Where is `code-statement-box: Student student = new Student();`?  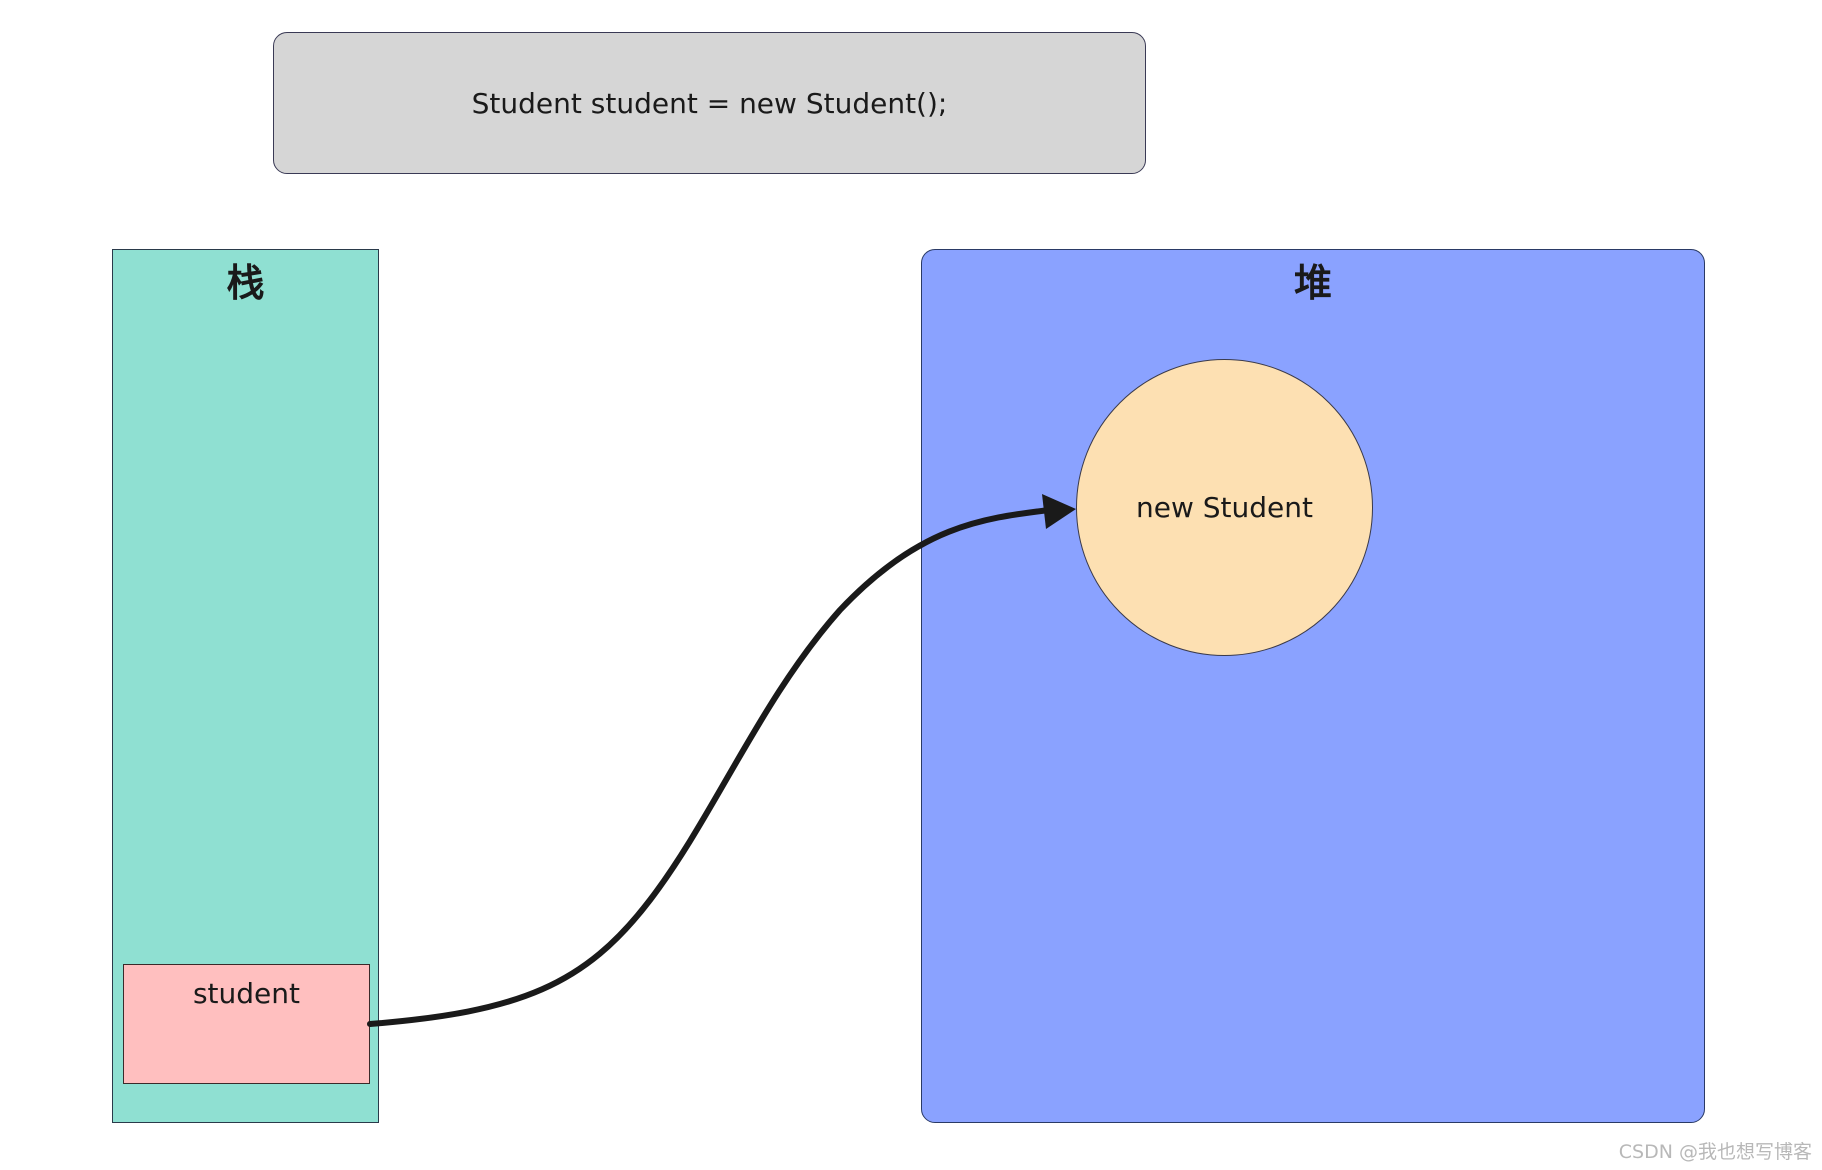
code-statement-box: Student student = new Student(); is located at coordinates (709, 103).